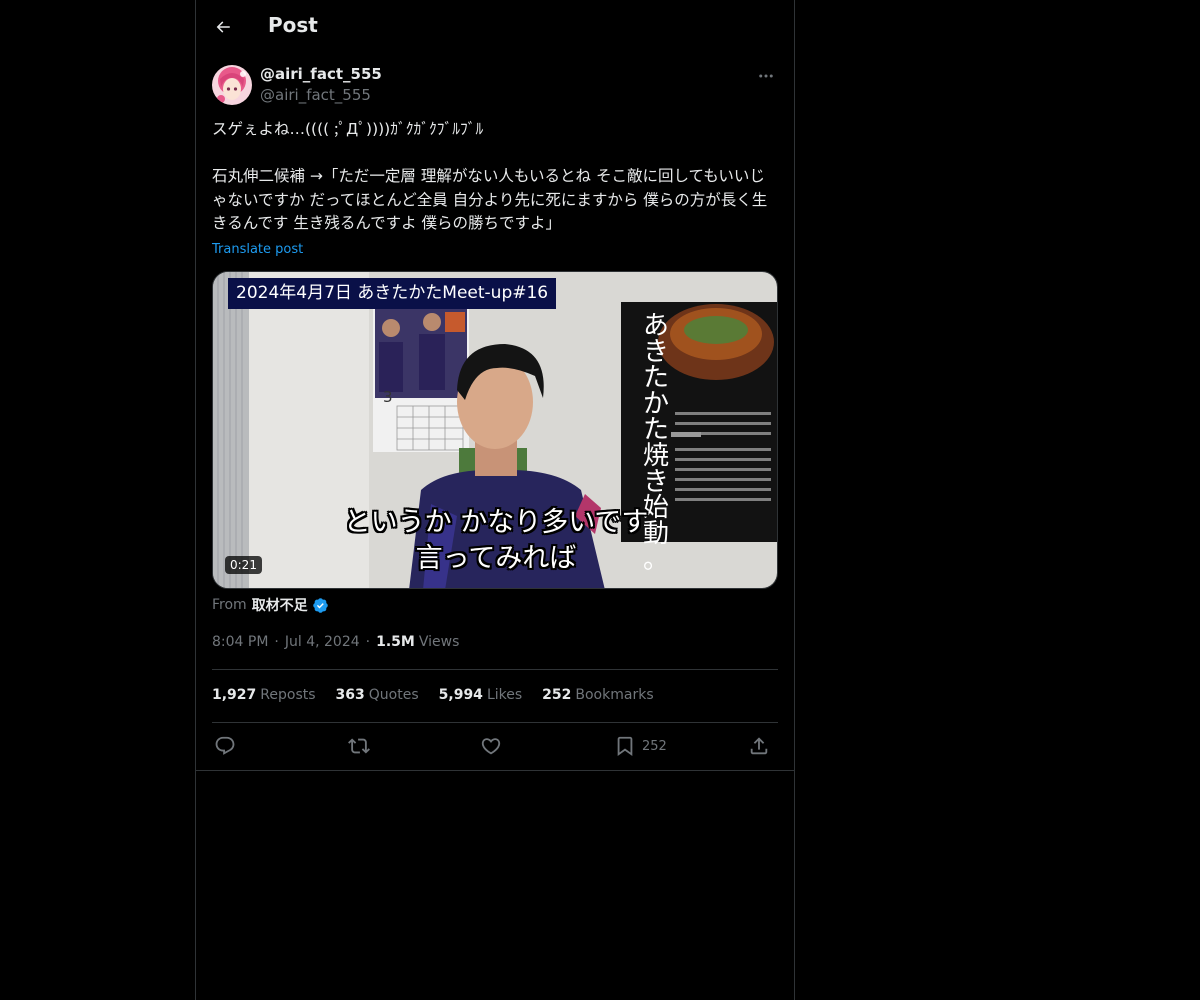 The image size is (1200, 1000). I want to click on calendar-number: 3, so click(388, 397).